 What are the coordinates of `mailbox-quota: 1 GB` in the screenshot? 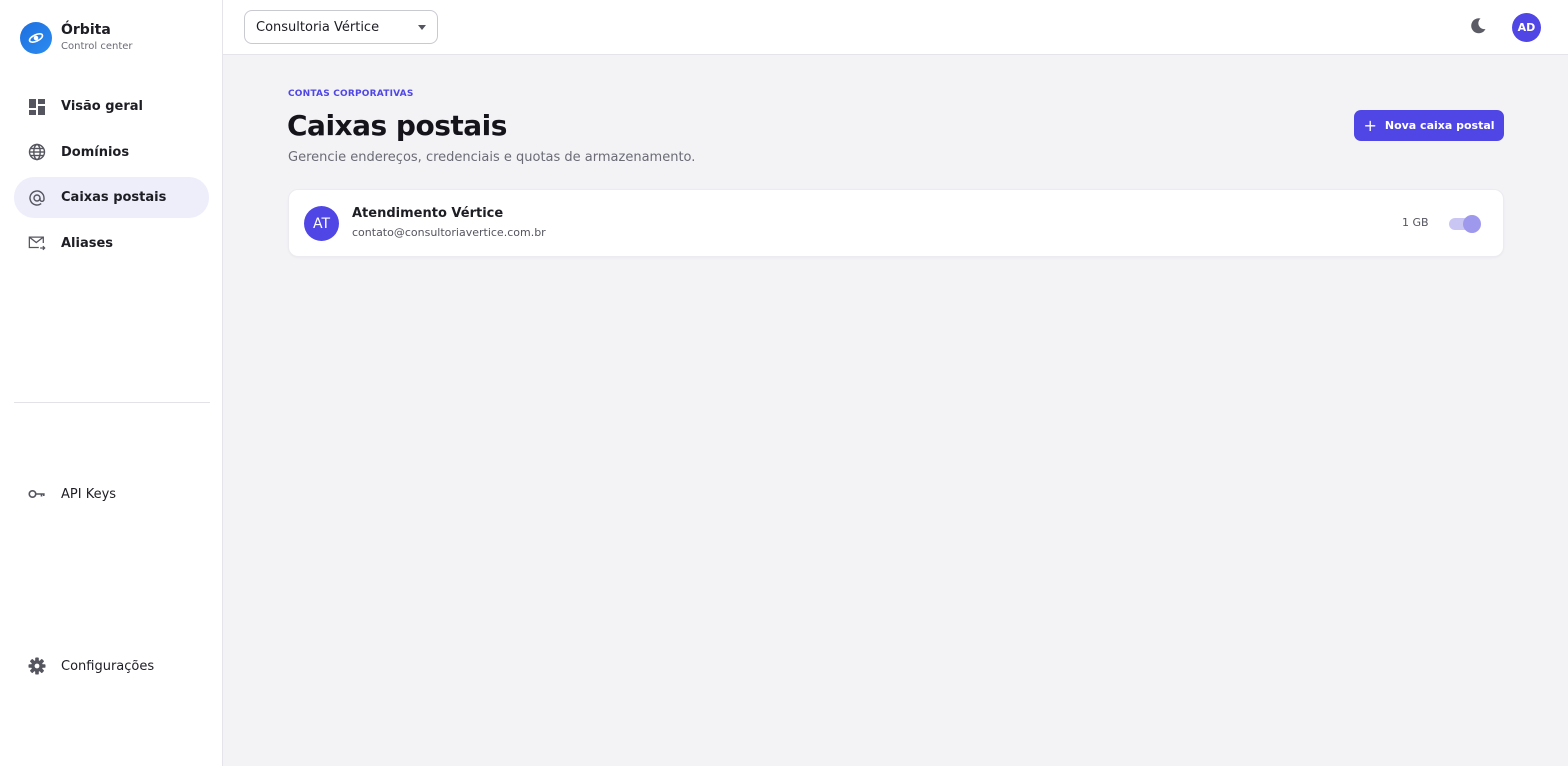 It's located at (1415, 222).